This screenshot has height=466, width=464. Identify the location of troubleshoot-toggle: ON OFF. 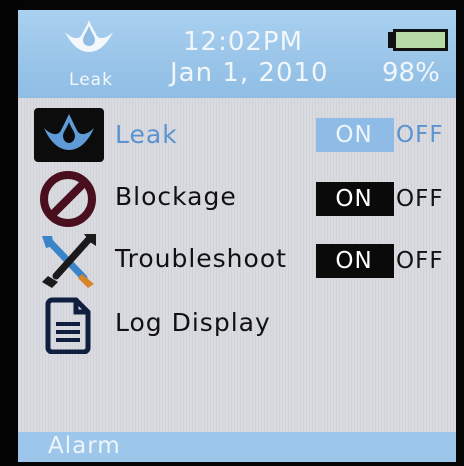
(386, 261).